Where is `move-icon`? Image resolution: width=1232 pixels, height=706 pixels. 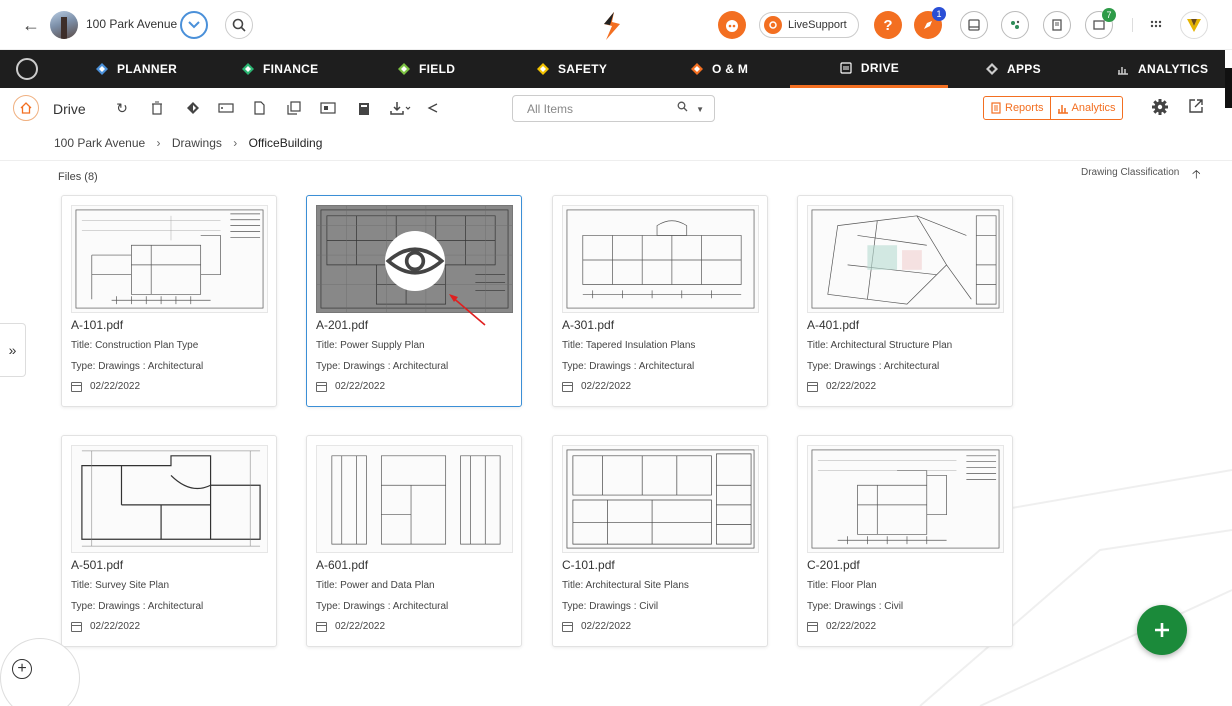
move-icon is located at coordinates (194, 108).